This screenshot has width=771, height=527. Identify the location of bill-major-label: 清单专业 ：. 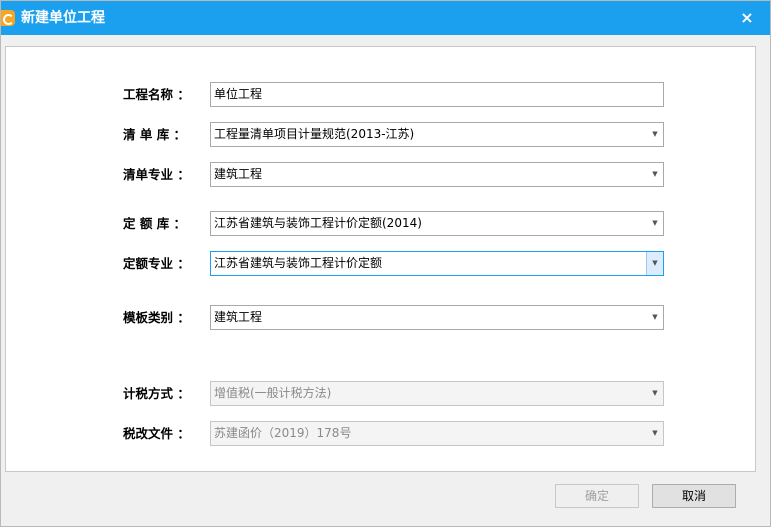
(156, 174).